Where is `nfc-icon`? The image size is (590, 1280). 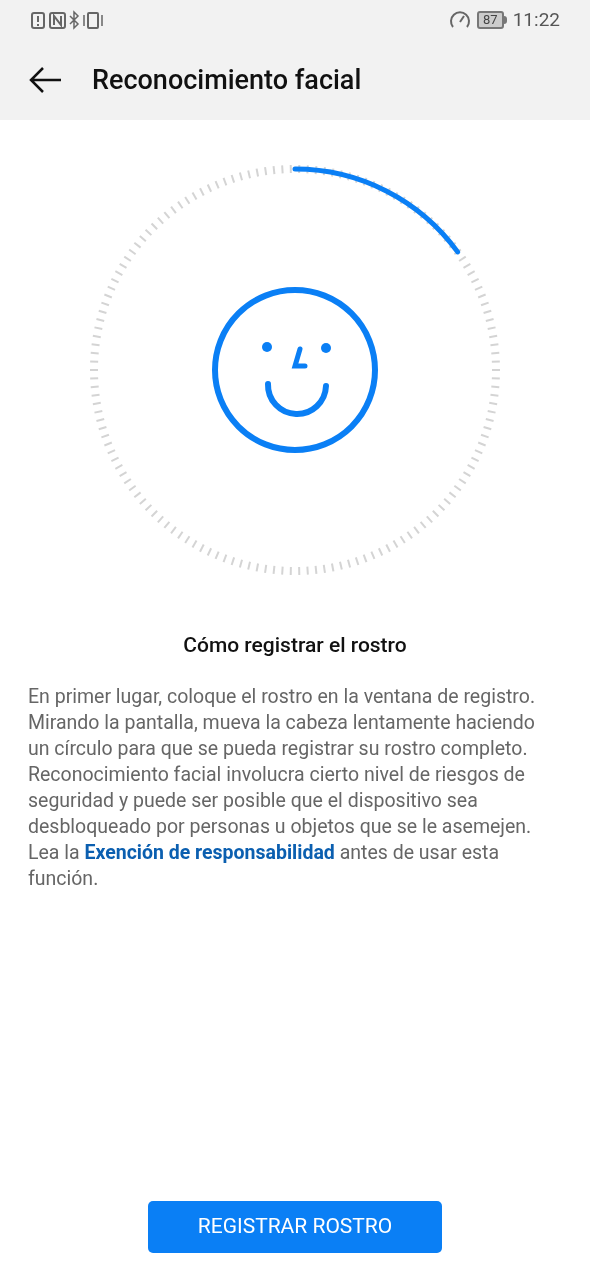 nfc-icon is located at coordinates (57, 20).